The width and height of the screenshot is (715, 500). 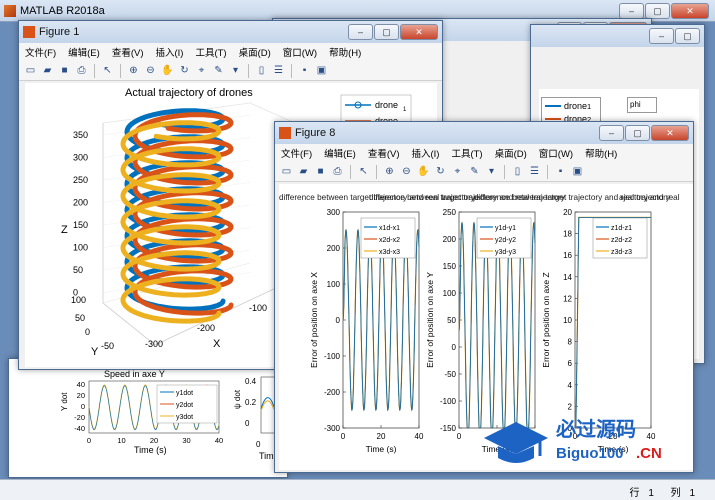 What do you see at coordinates (258, 444) in the screenshot?
I see `bg-right-x0: 0` at bounding box center [258, 444].